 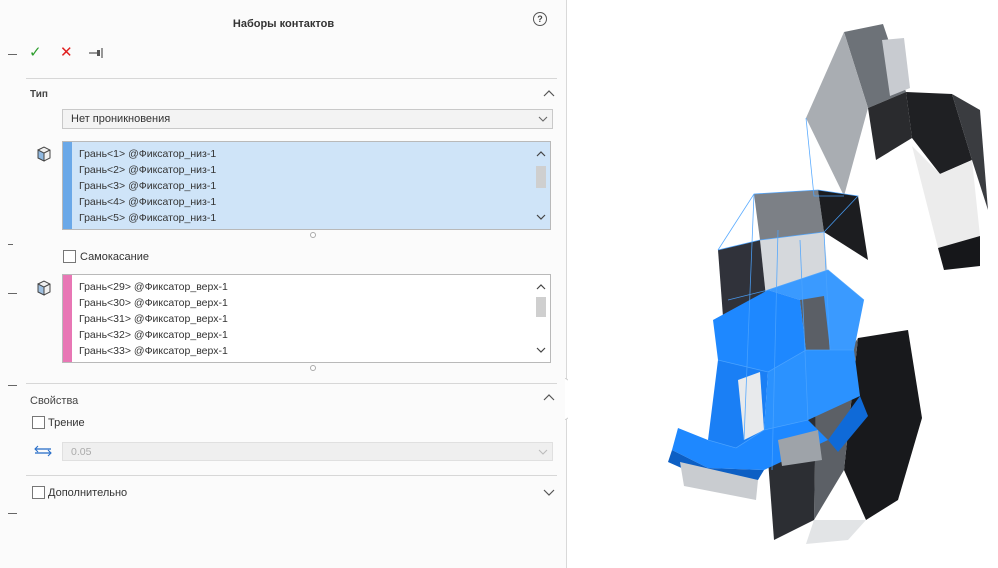 What do you see at coordinates (299, 154) in the screenshot?
I see `list-item: Грань<1> @Фиксатор_низ-1` at bounding box center [299, 154].